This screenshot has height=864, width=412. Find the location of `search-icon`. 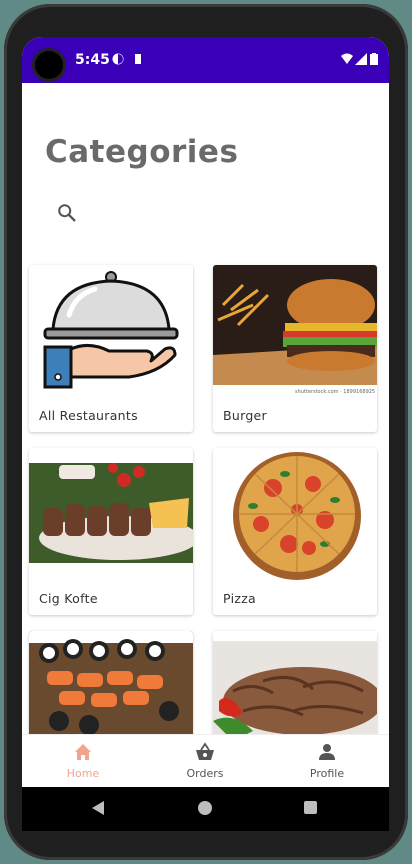

search-icon is located at coordinates (67, 213).